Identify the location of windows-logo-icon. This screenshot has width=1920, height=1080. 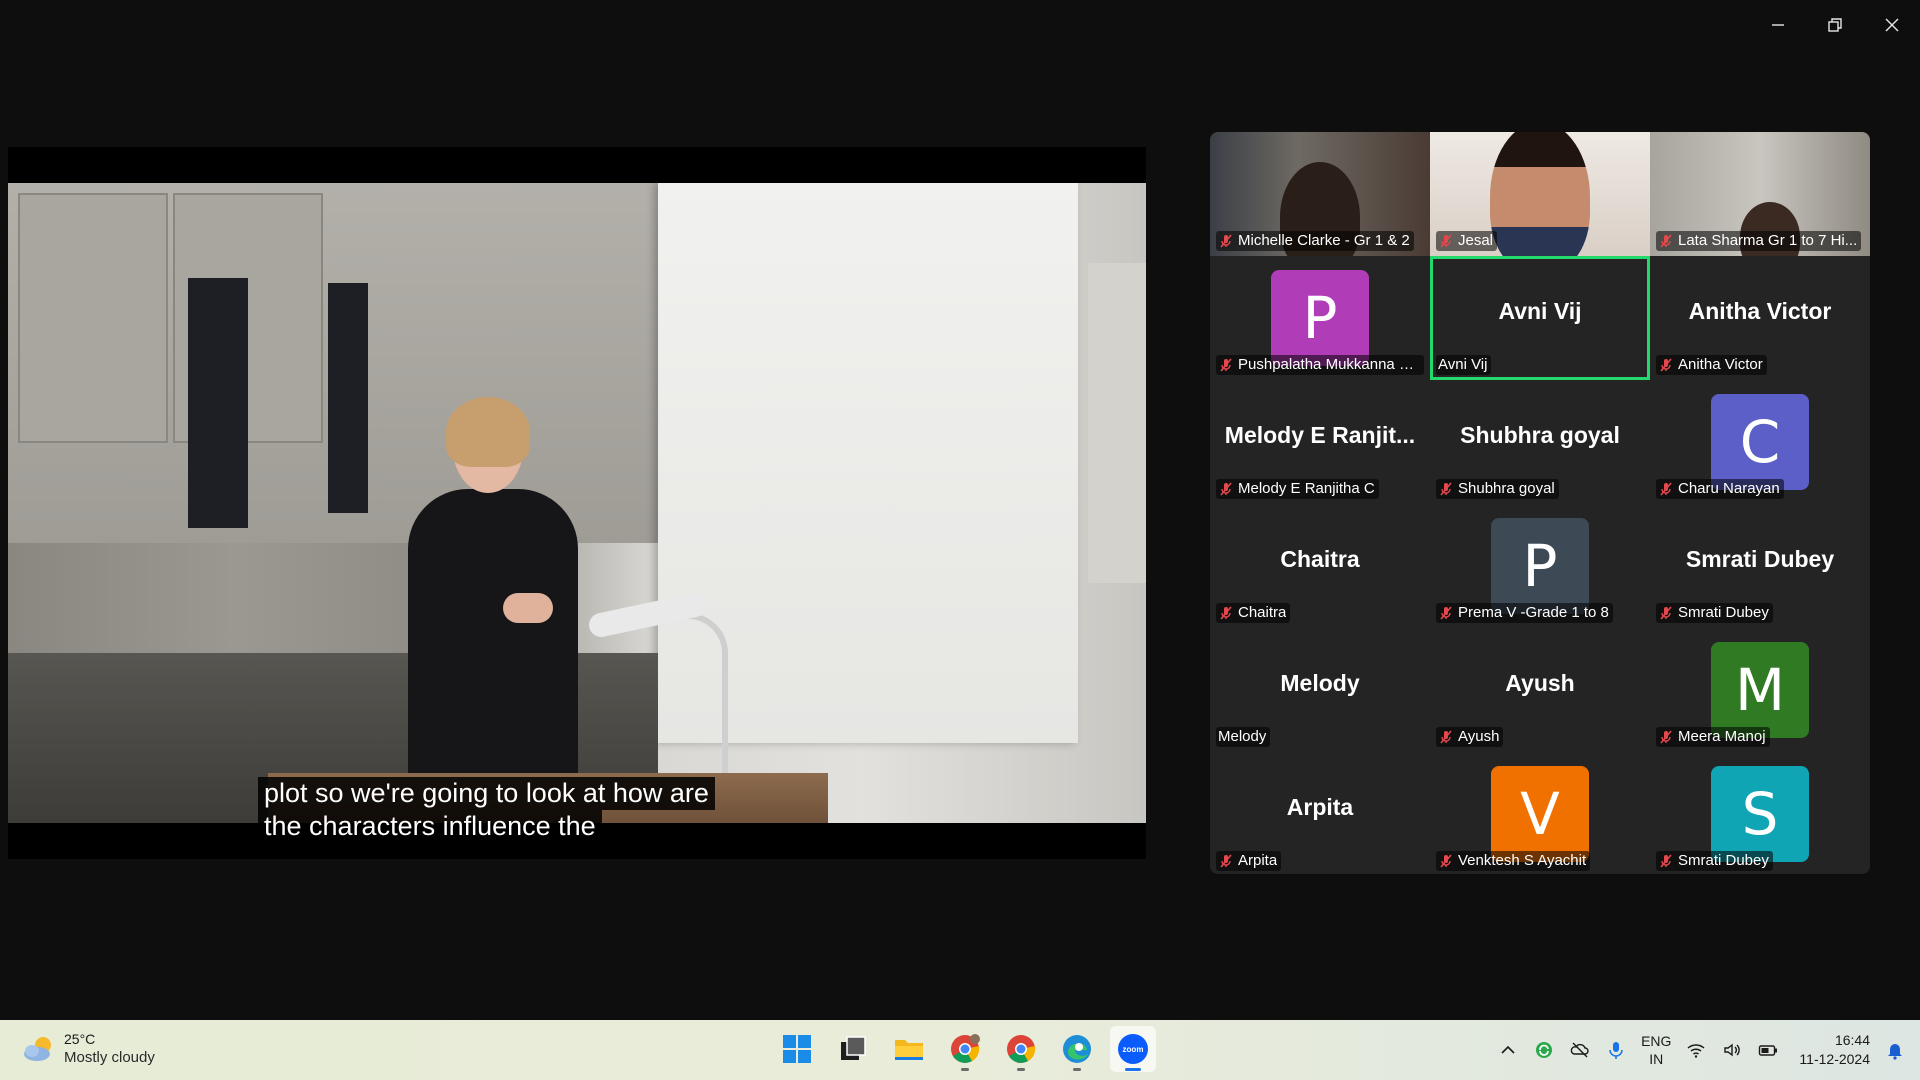
(797, 1049).